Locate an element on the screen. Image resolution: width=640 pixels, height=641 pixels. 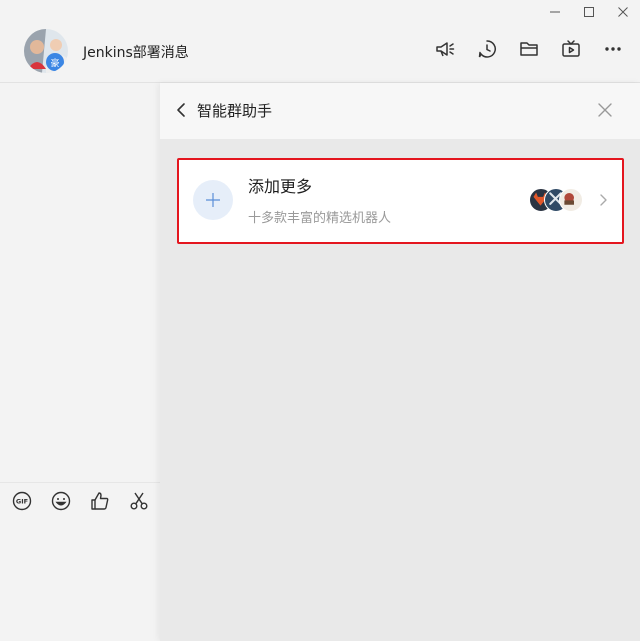
svg-text: 豪 is located at coordinates (54, 63).